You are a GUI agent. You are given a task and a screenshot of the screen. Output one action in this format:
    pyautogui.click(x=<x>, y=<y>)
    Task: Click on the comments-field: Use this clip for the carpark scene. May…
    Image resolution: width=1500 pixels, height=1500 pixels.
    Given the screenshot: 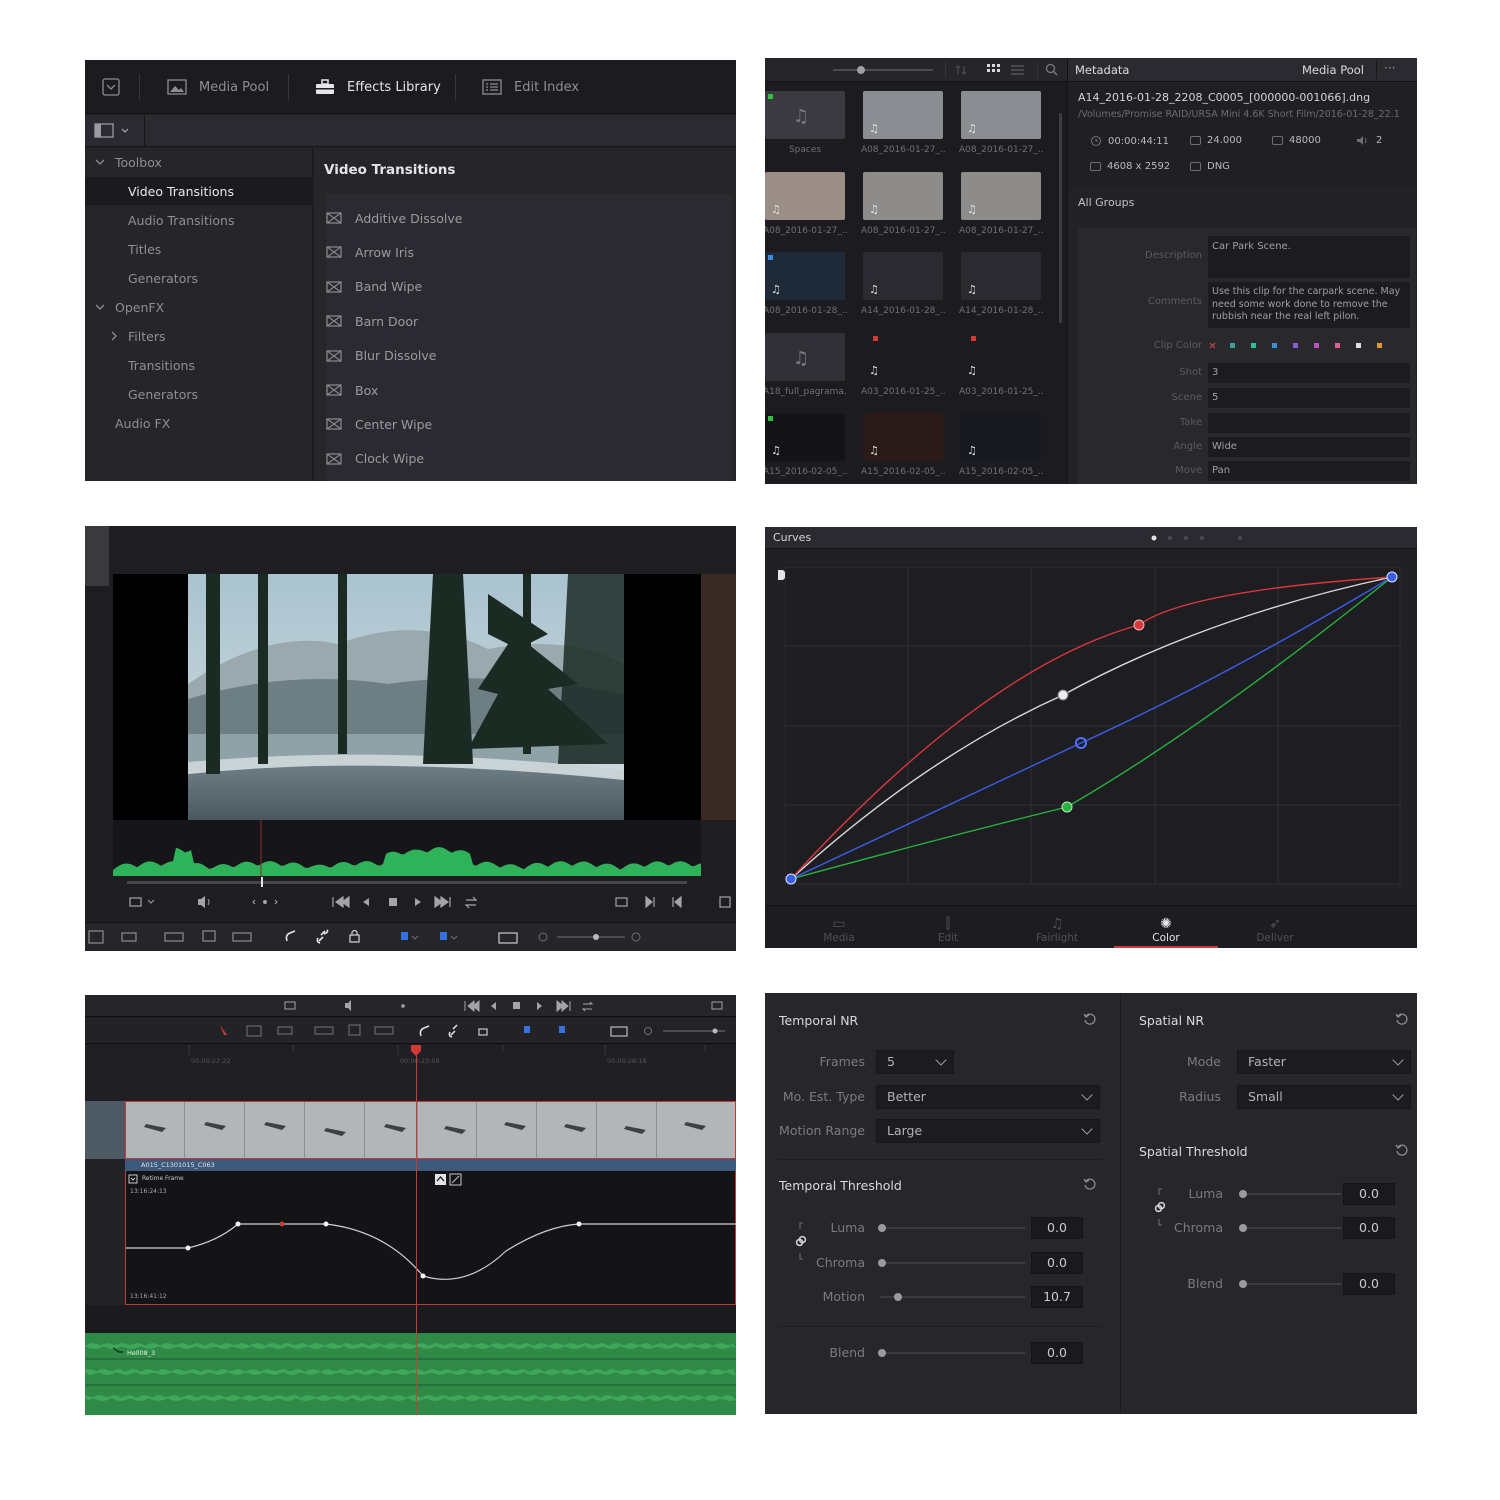 What is the action you would take?
    pyautogui.click(x=1309, y=305)
    